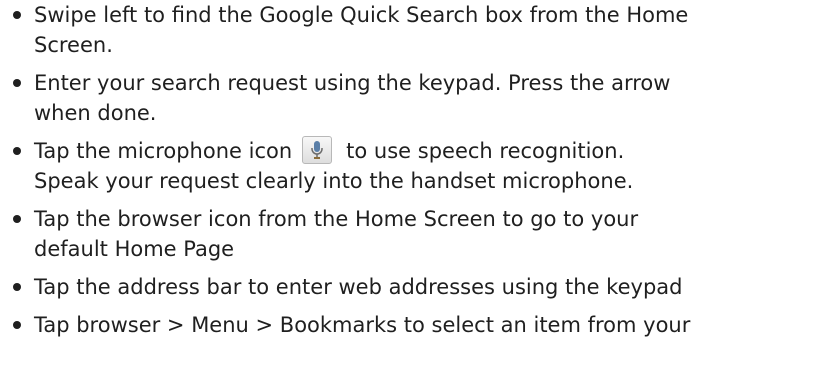 Image resolution: width=839 pixels, height=371 pixels. What do you see at coordinates (95, 113) in the screenshot?
I see `item-line: when done.` at bounding box center [95, 113].